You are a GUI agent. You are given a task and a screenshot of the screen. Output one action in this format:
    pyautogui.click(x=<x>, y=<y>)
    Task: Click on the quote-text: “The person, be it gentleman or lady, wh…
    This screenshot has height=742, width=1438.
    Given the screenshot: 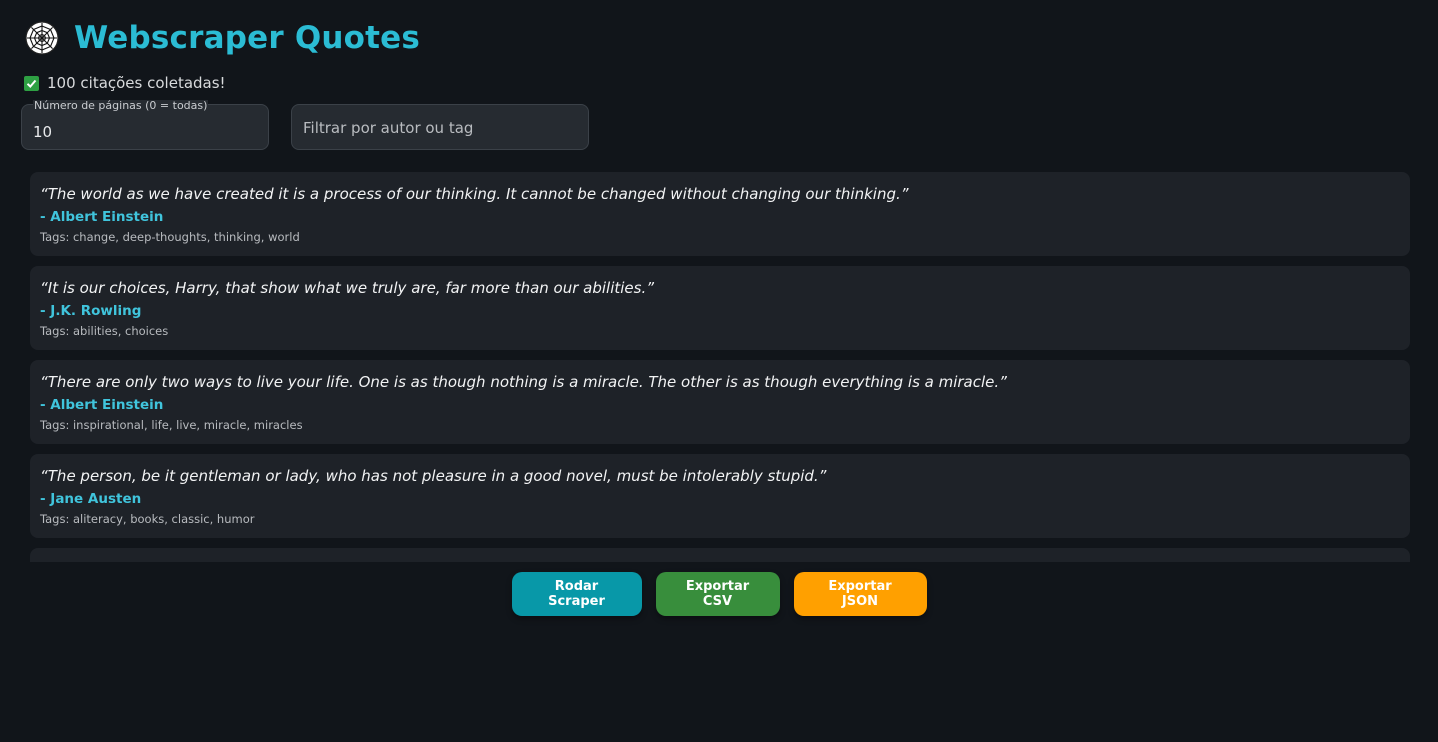 What is the action you would take?
    pyautogui.click(x=433, y=476)
    